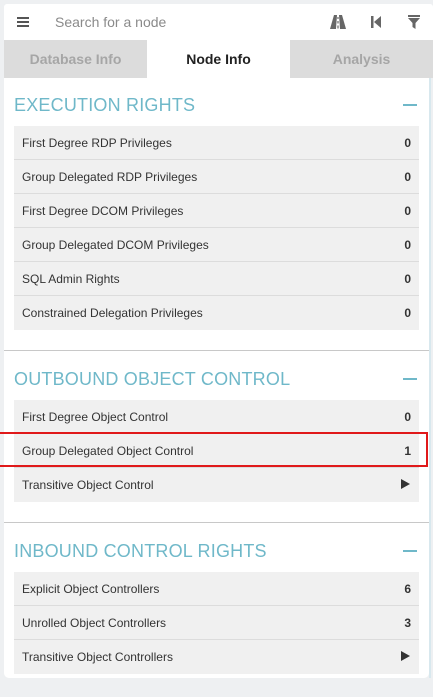 This screenshot has height=697, width=433. I want to click on hamburger-menu-icon, so click(23, 22).